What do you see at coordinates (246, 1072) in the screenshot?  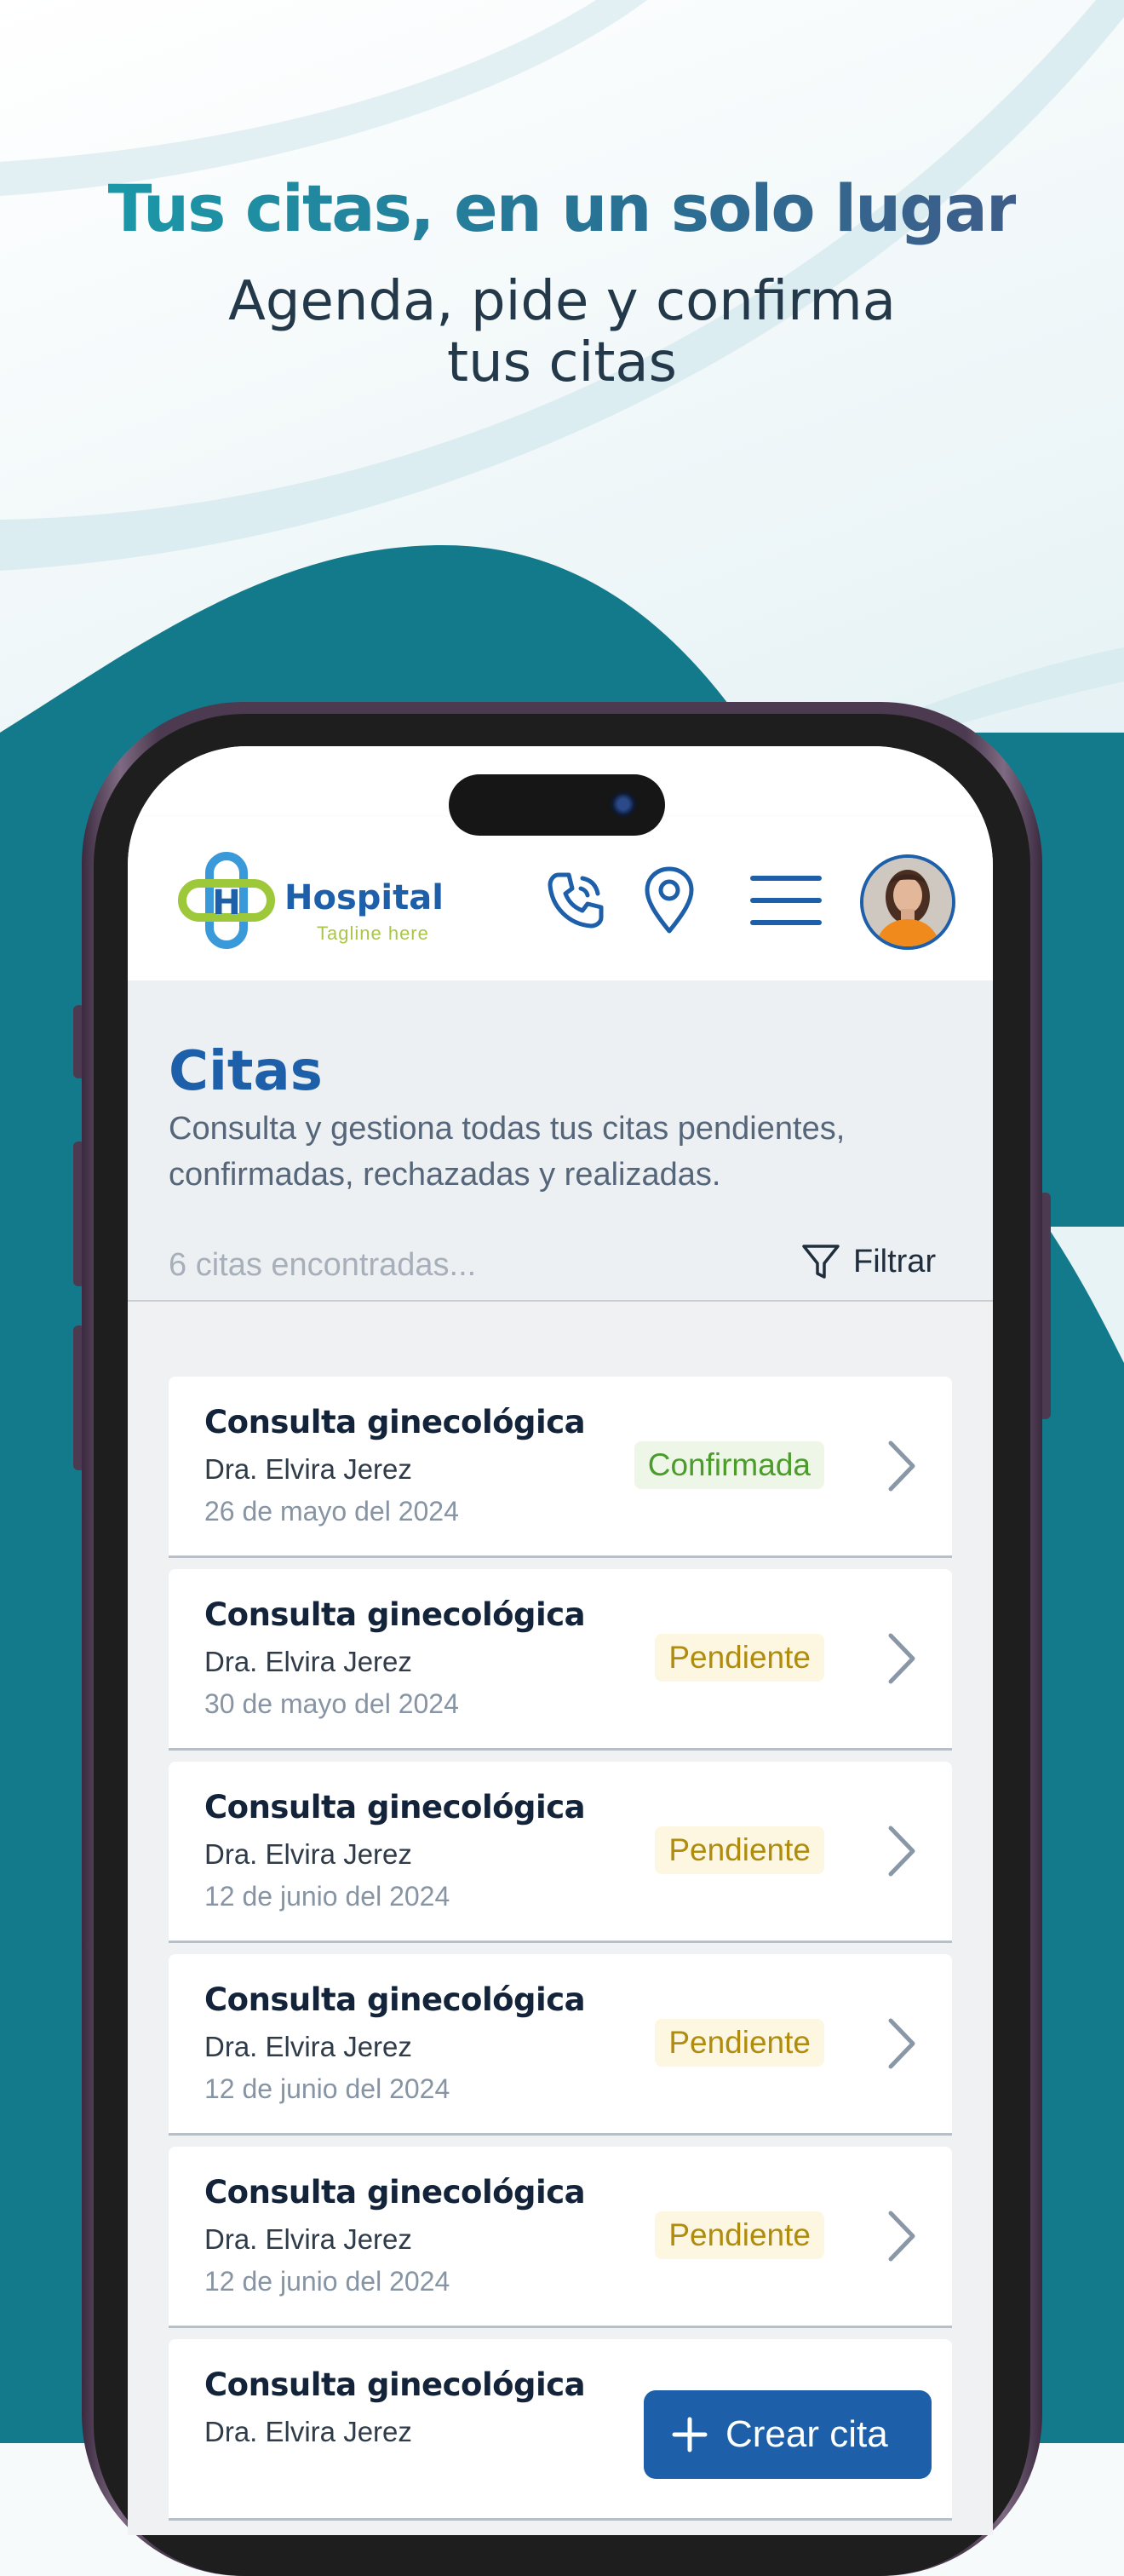 I see `page-title: Citas` at bounding box center [246, 1072].